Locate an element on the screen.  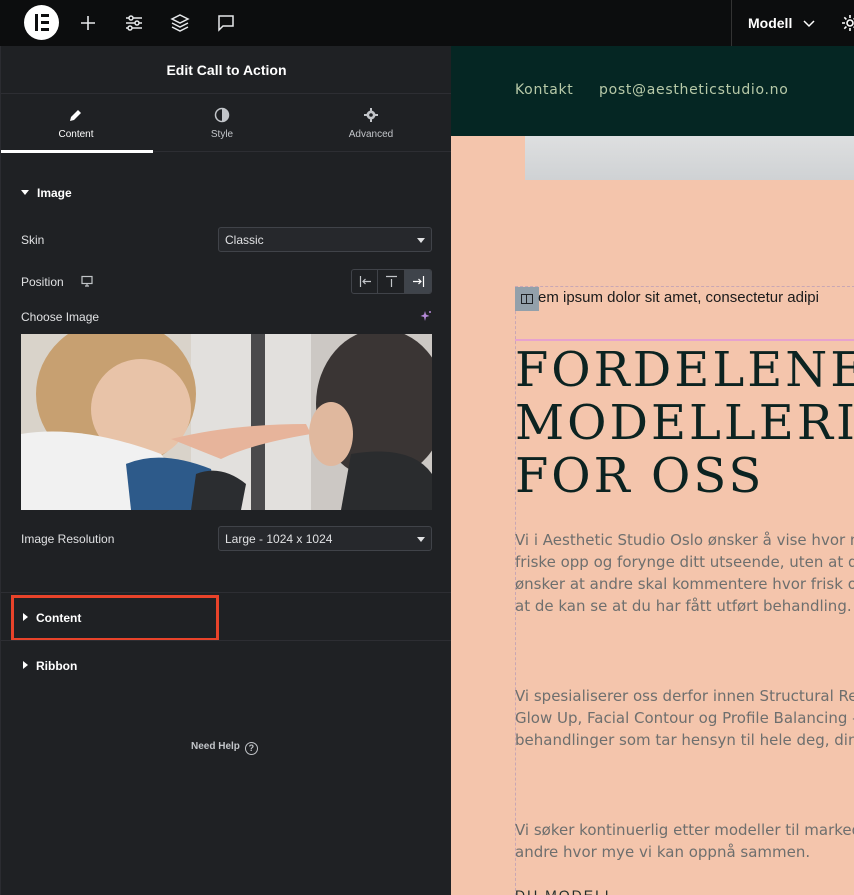
tab-label: Style is located at coordinates (222, 134).